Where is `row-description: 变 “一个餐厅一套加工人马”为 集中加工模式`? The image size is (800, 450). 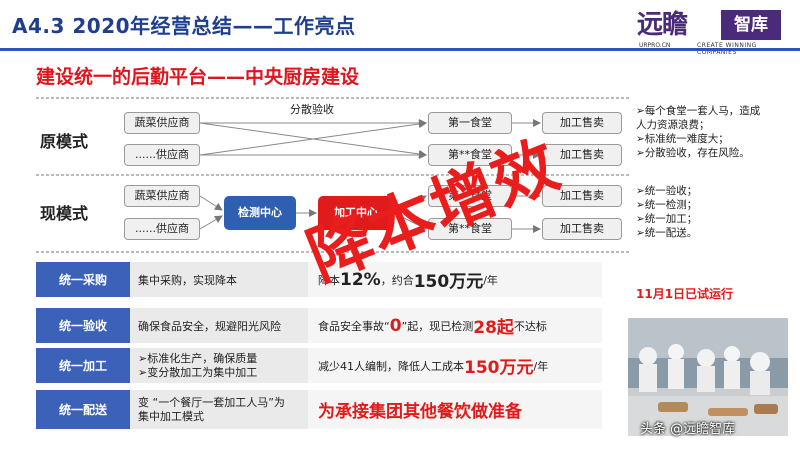 row-description: 变 “一个餐厅一套加工人马”为 集中加工模式 is located at coordinates (219, 410).